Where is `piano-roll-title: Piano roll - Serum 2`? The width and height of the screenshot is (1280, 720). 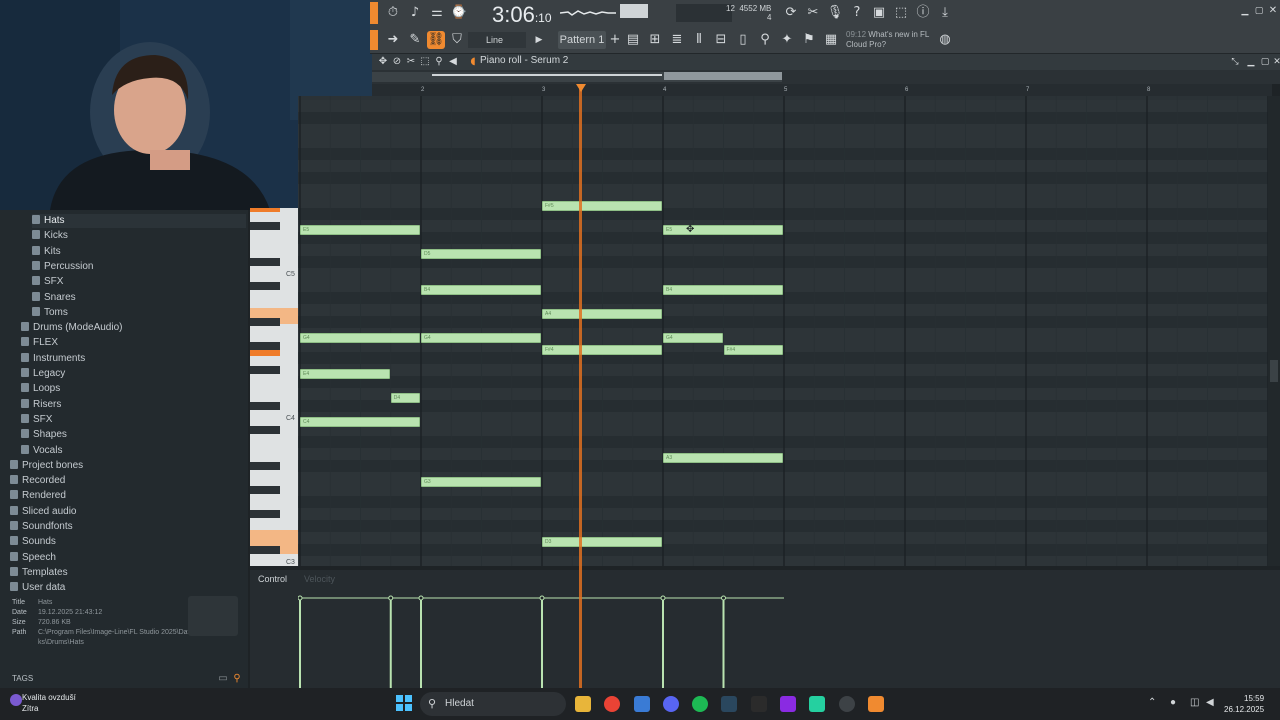 piano-roll-title: Piano roll - Serum 2 is located at coordinates (524, 60).